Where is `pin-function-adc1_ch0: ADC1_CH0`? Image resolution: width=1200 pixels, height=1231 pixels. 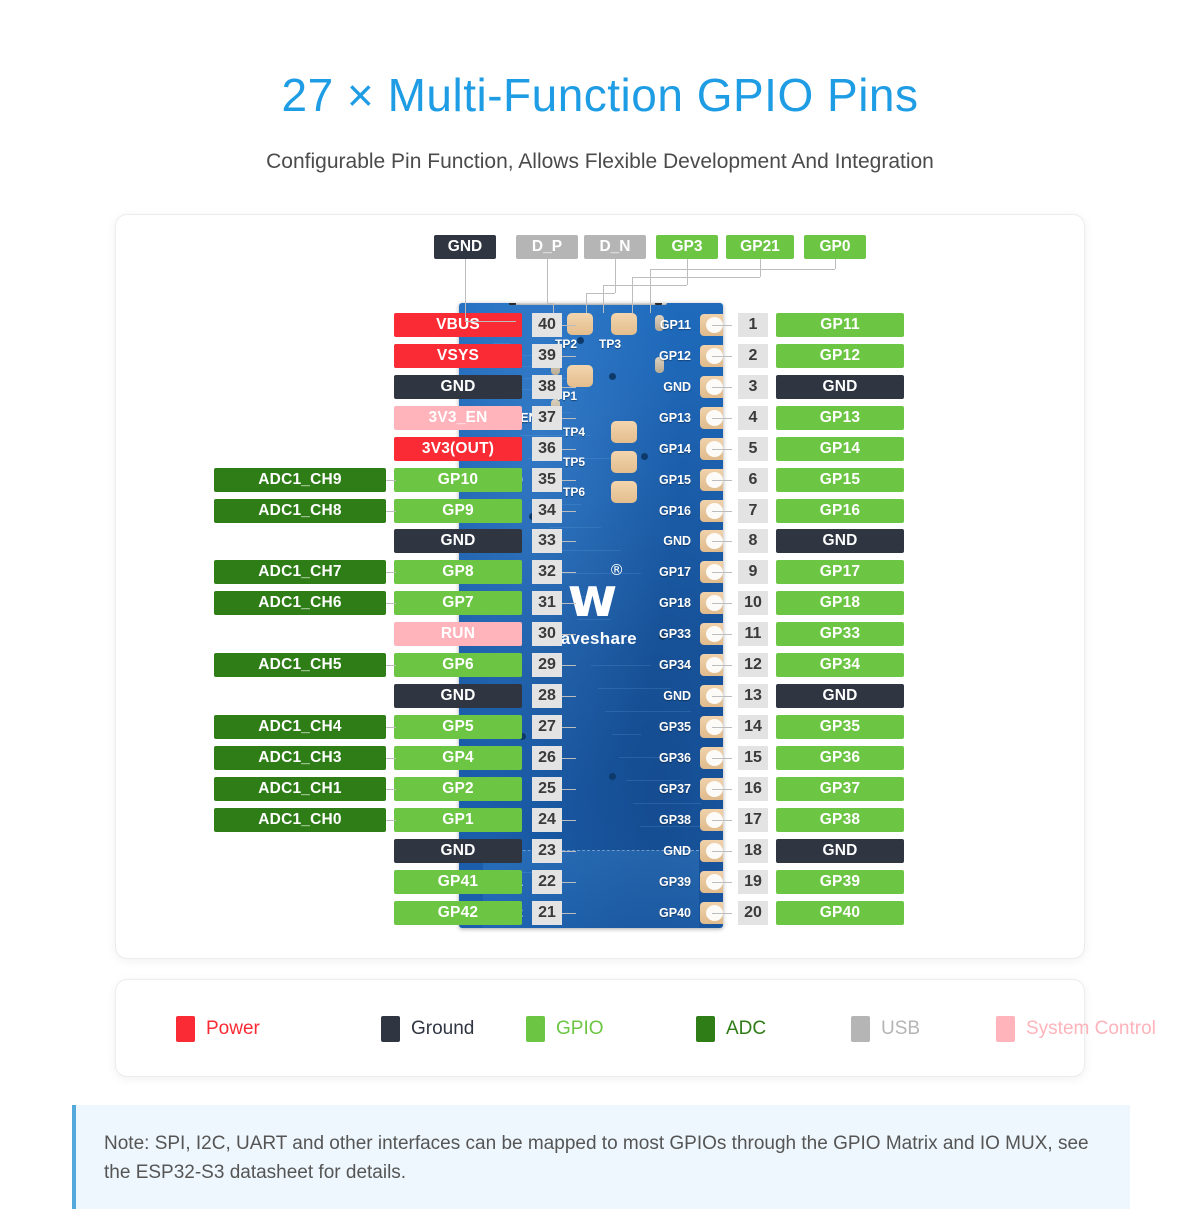 pin-function-adc1_ch0: ADC1_CH0 is located at coordinates (300, 820).